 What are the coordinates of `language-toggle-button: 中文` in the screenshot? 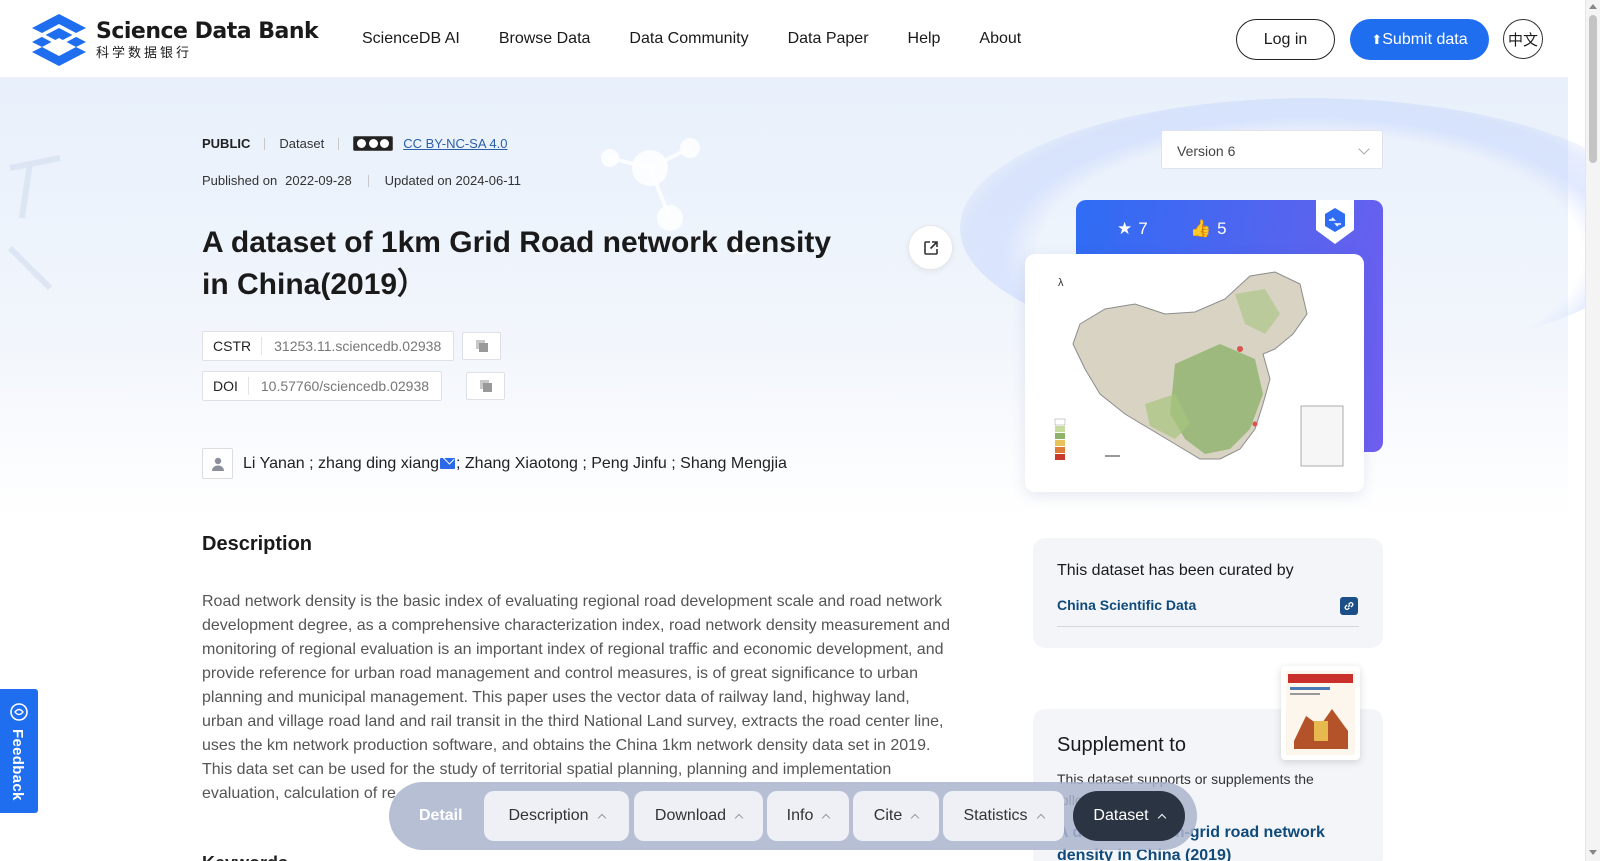 It's located at (1523, 39).